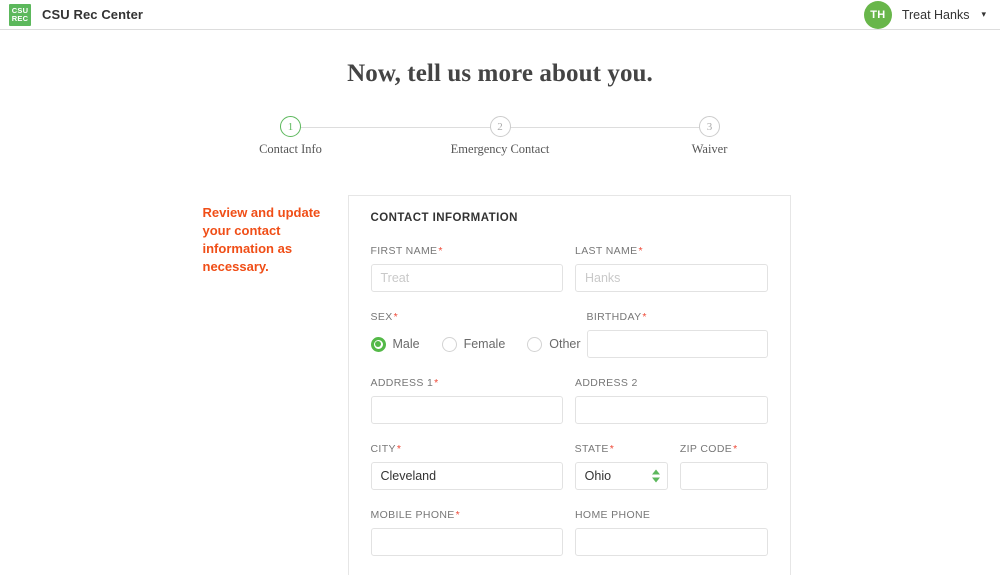 This screenshot has width=1000, height=575. I want to click on sex-label: SEX*, so click(384, 317).